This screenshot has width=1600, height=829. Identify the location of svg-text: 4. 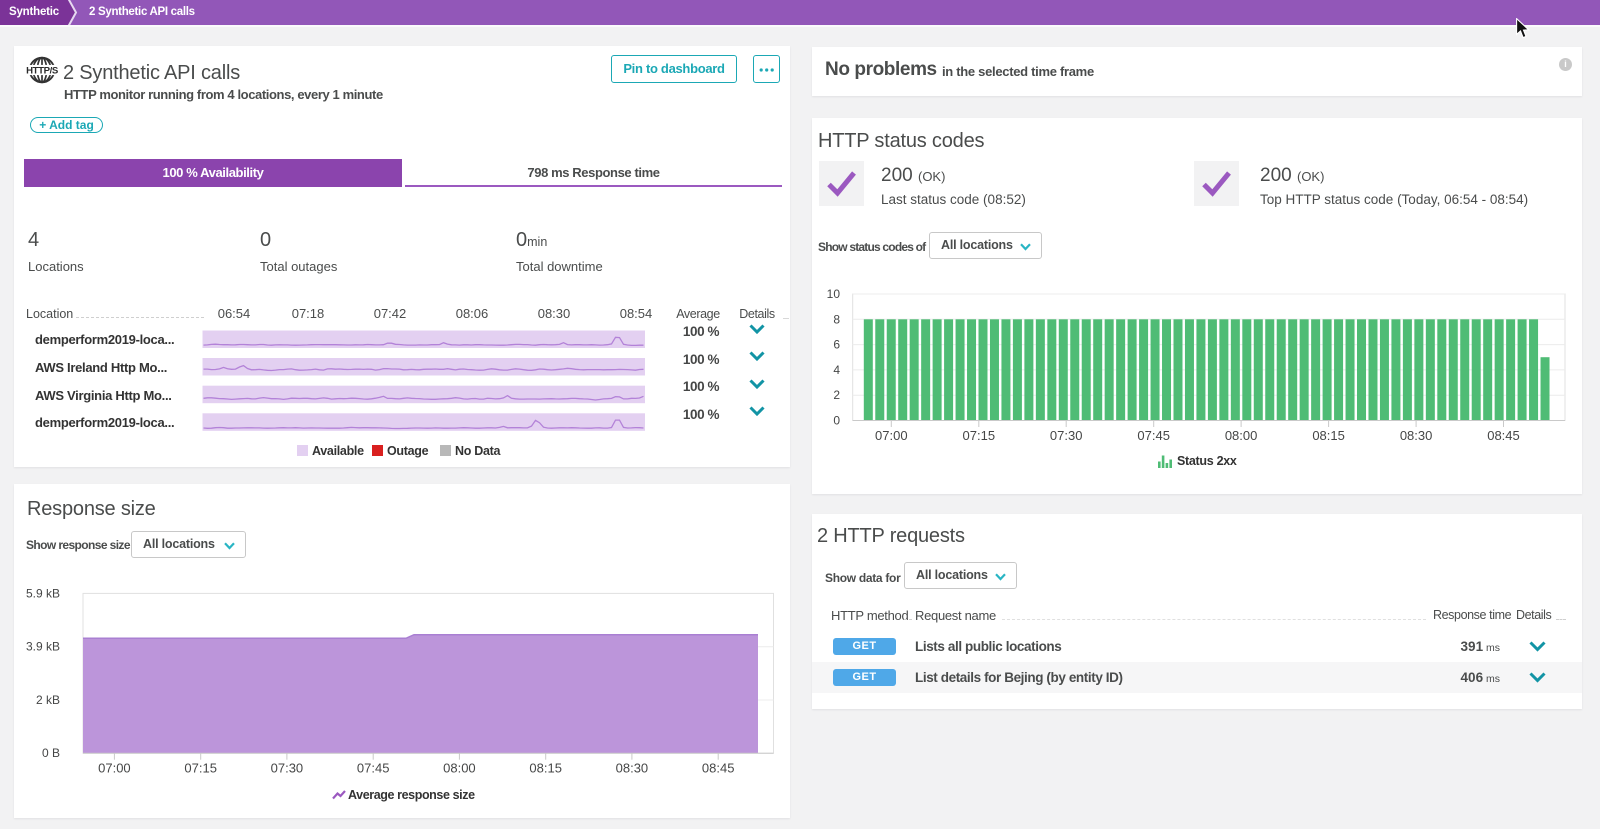
(836, 370).